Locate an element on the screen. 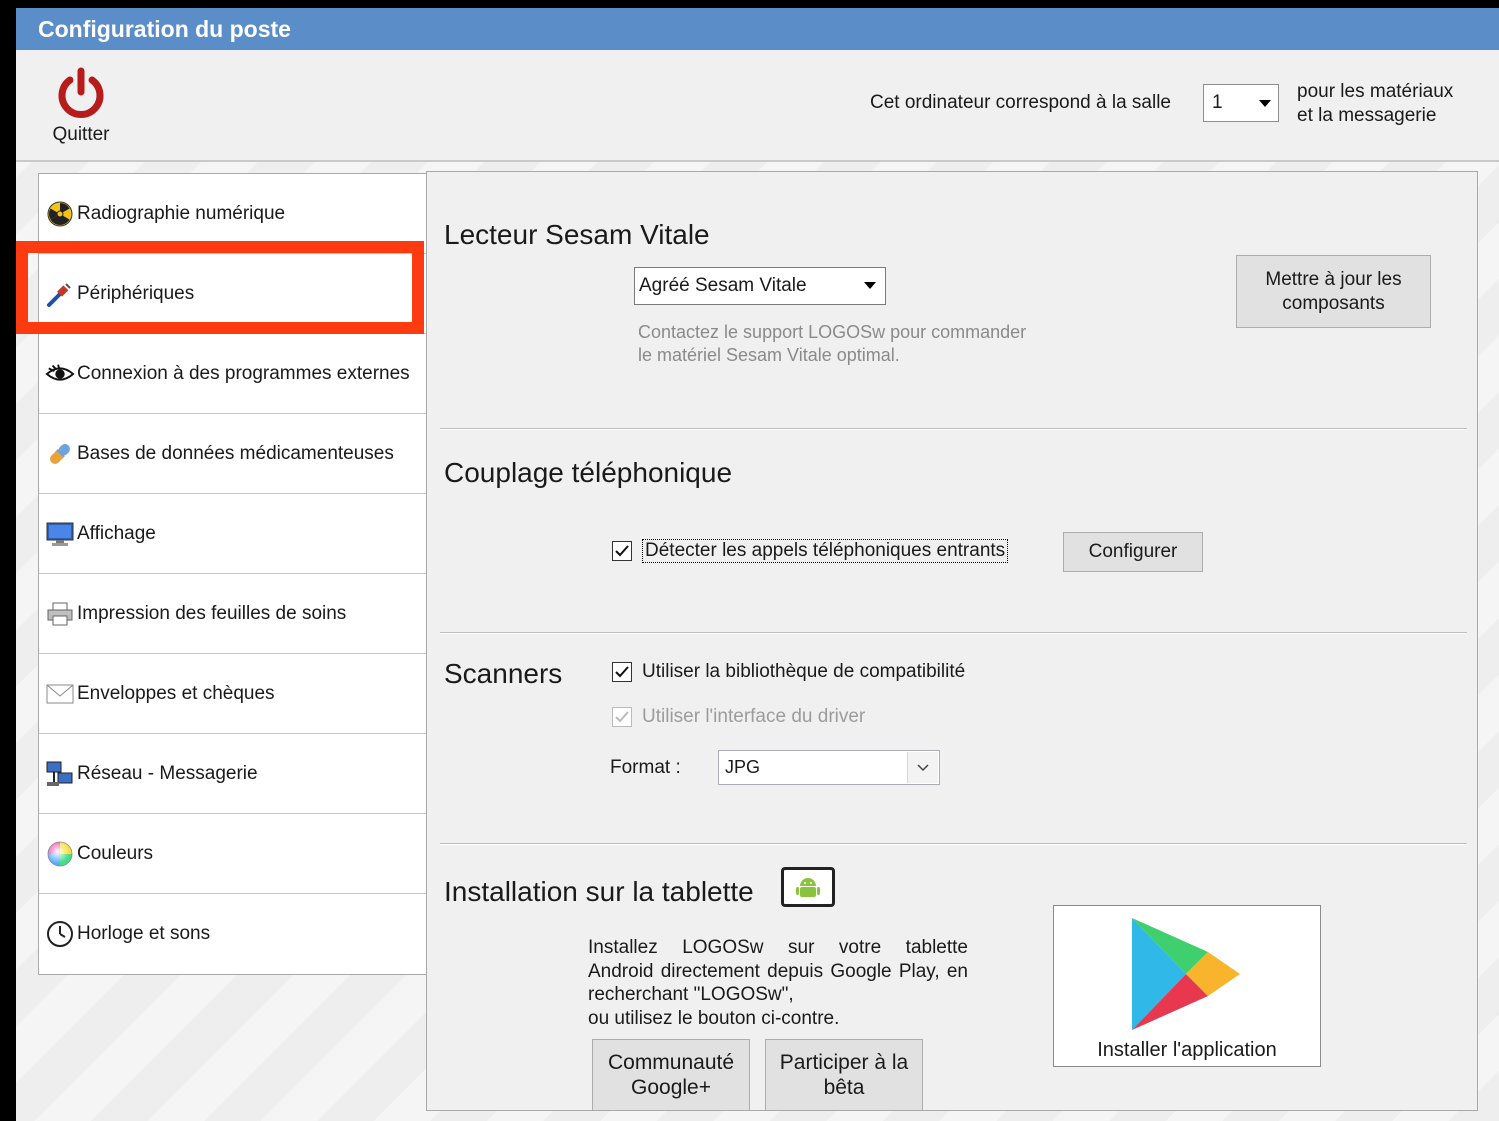 The image size is (1499, 1121). eye-icon is located at coordinates (60, 374).